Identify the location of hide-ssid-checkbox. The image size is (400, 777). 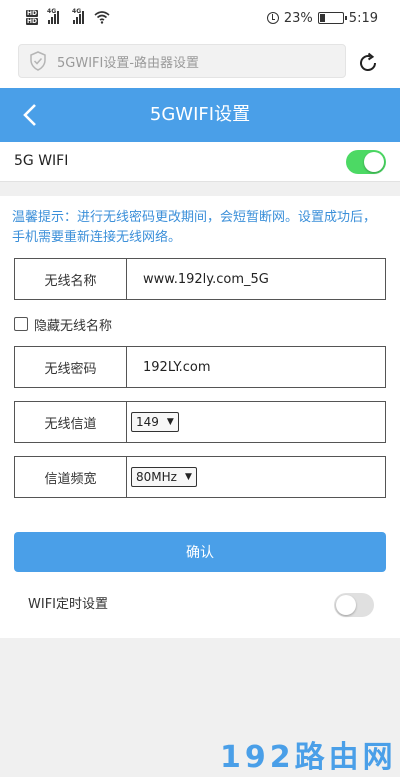
(21, 324).